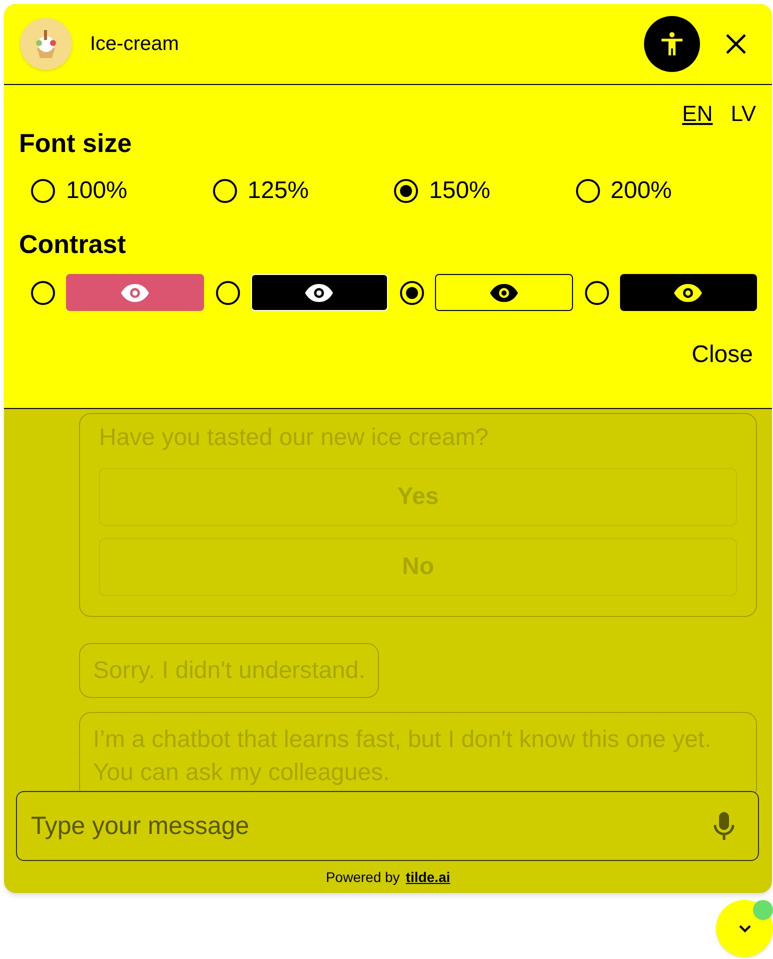  I want to click on font-size-label: 200%, so click(641, 191).